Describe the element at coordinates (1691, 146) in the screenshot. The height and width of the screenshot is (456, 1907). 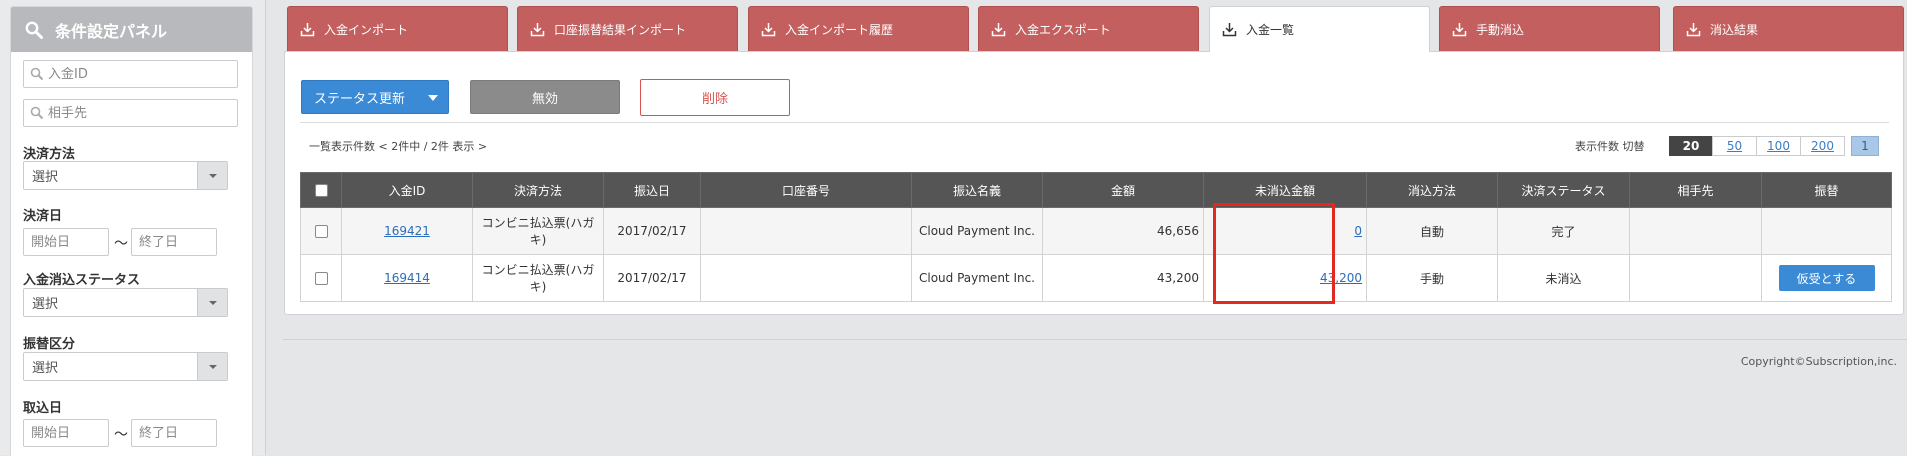
I see `perpage-option-20: 20` at that location.